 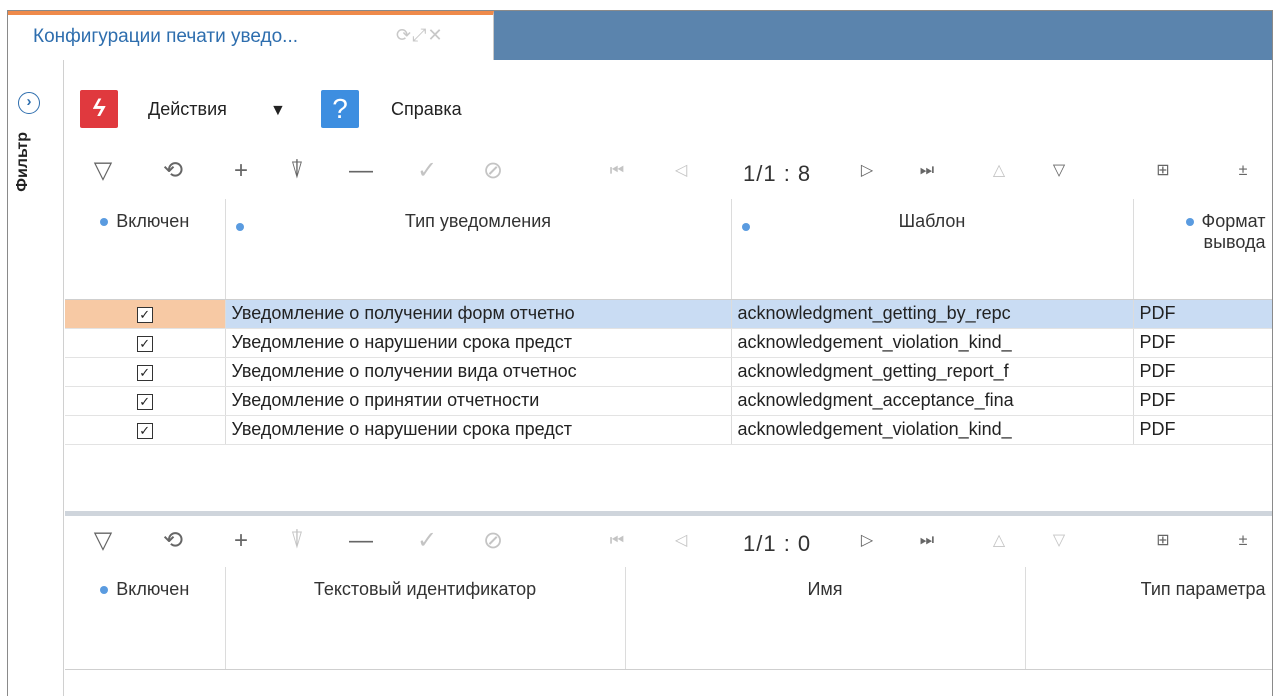 I want to click on cell-type: Уведомление о получении форм отчетно, so click(x=478, y=314).